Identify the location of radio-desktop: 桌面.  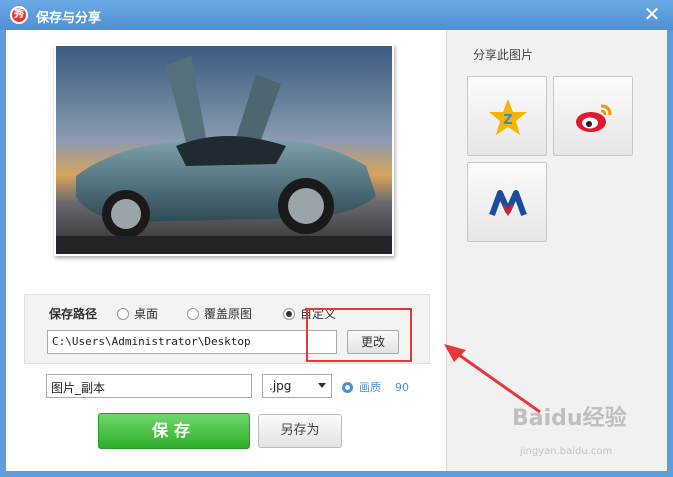
(137, 313).